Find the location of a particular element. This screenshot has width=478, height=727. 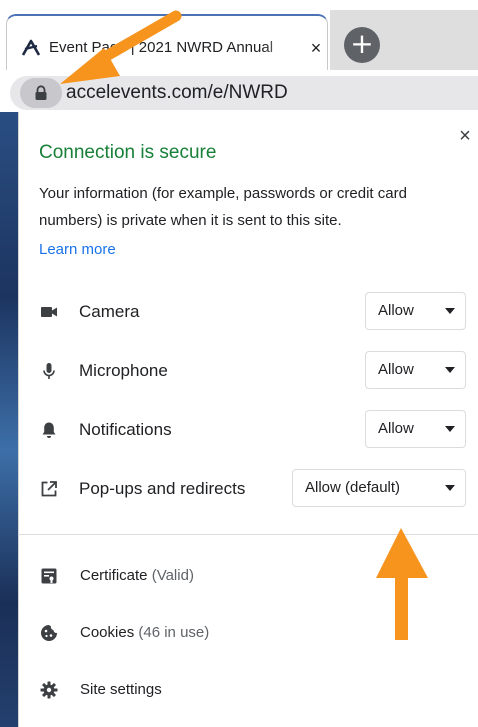

annotation-arrow-bottom is located at coordinates (402, 584).